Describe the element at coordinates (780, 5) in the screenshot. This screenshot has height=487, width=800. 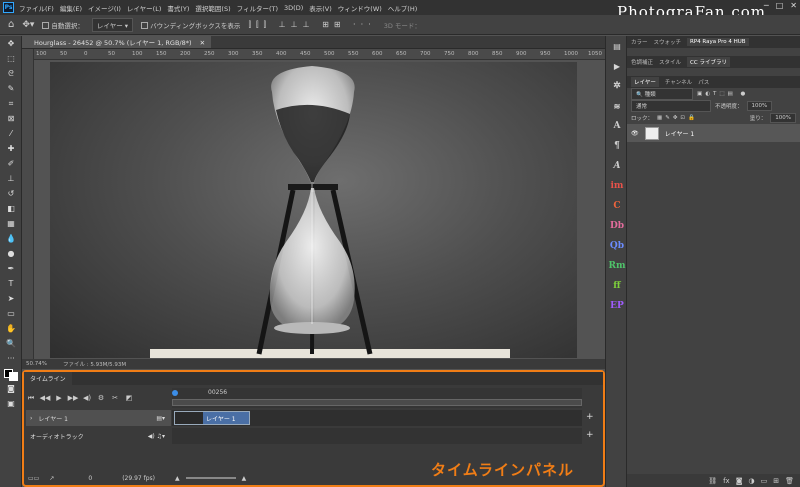
I see `maximize-icon: □` at that location.